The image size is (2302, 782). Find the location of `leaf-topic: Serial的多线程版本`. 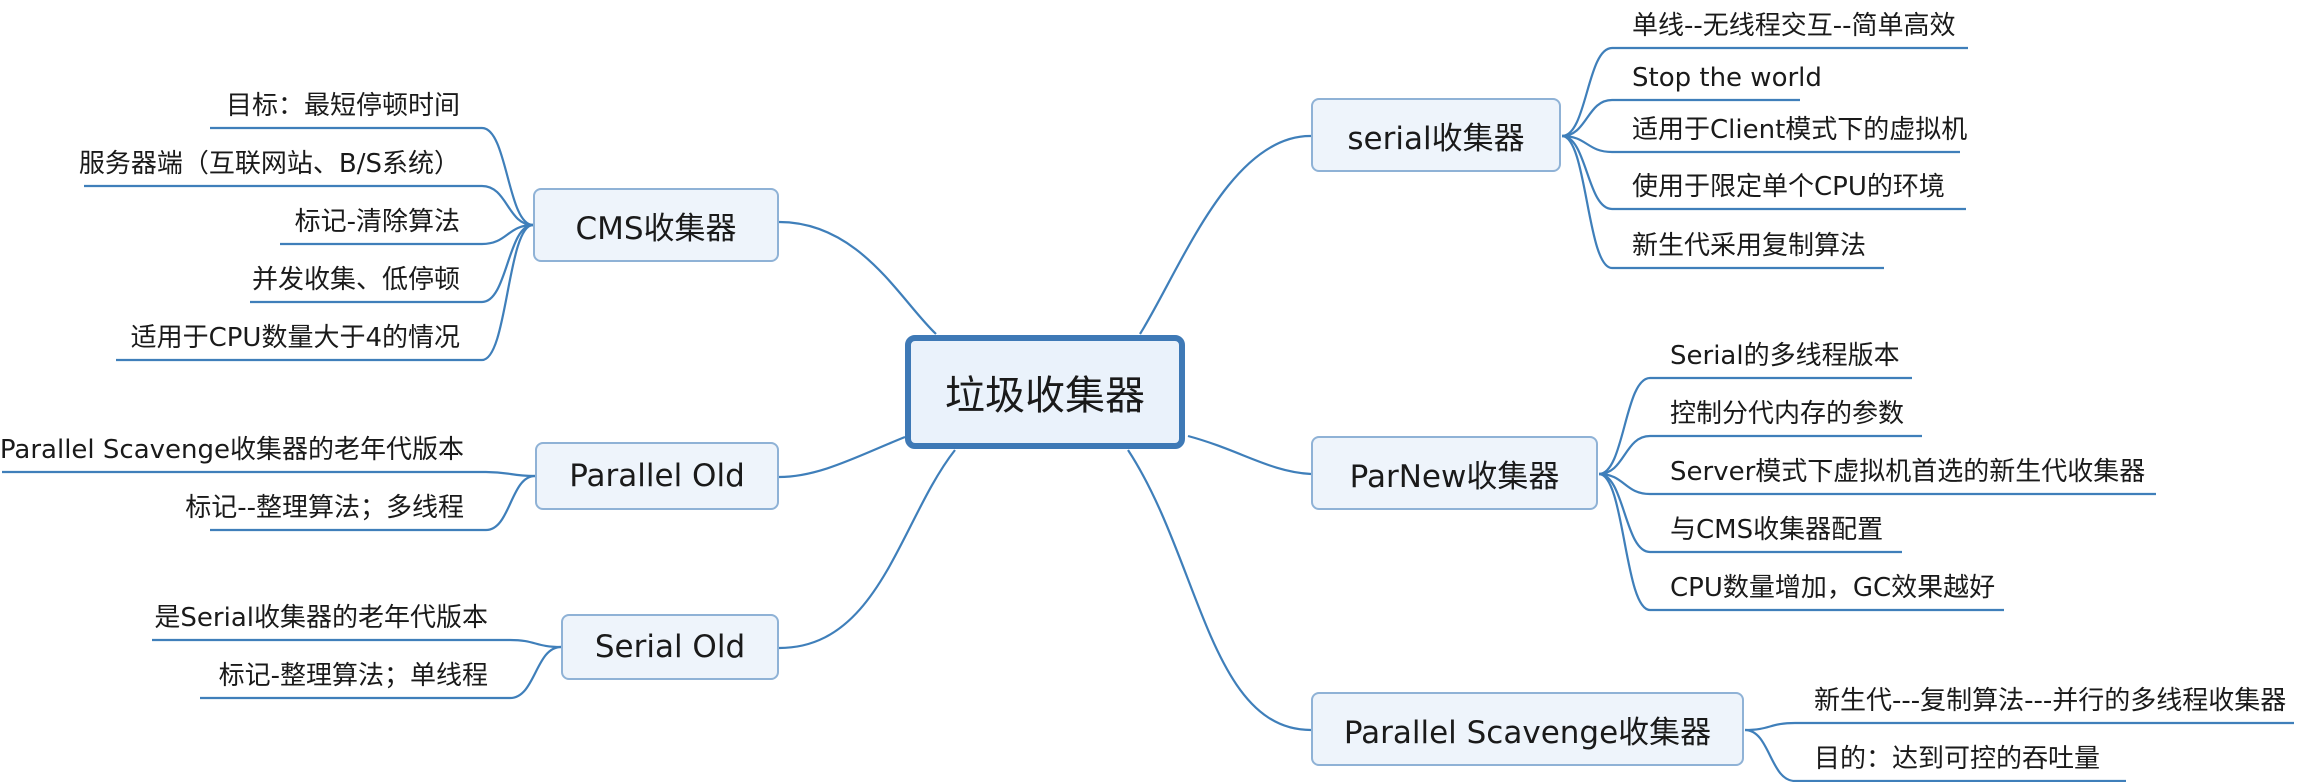

leaf-topic: Serial的多线程版本 is located at coordinates (1785, 356).